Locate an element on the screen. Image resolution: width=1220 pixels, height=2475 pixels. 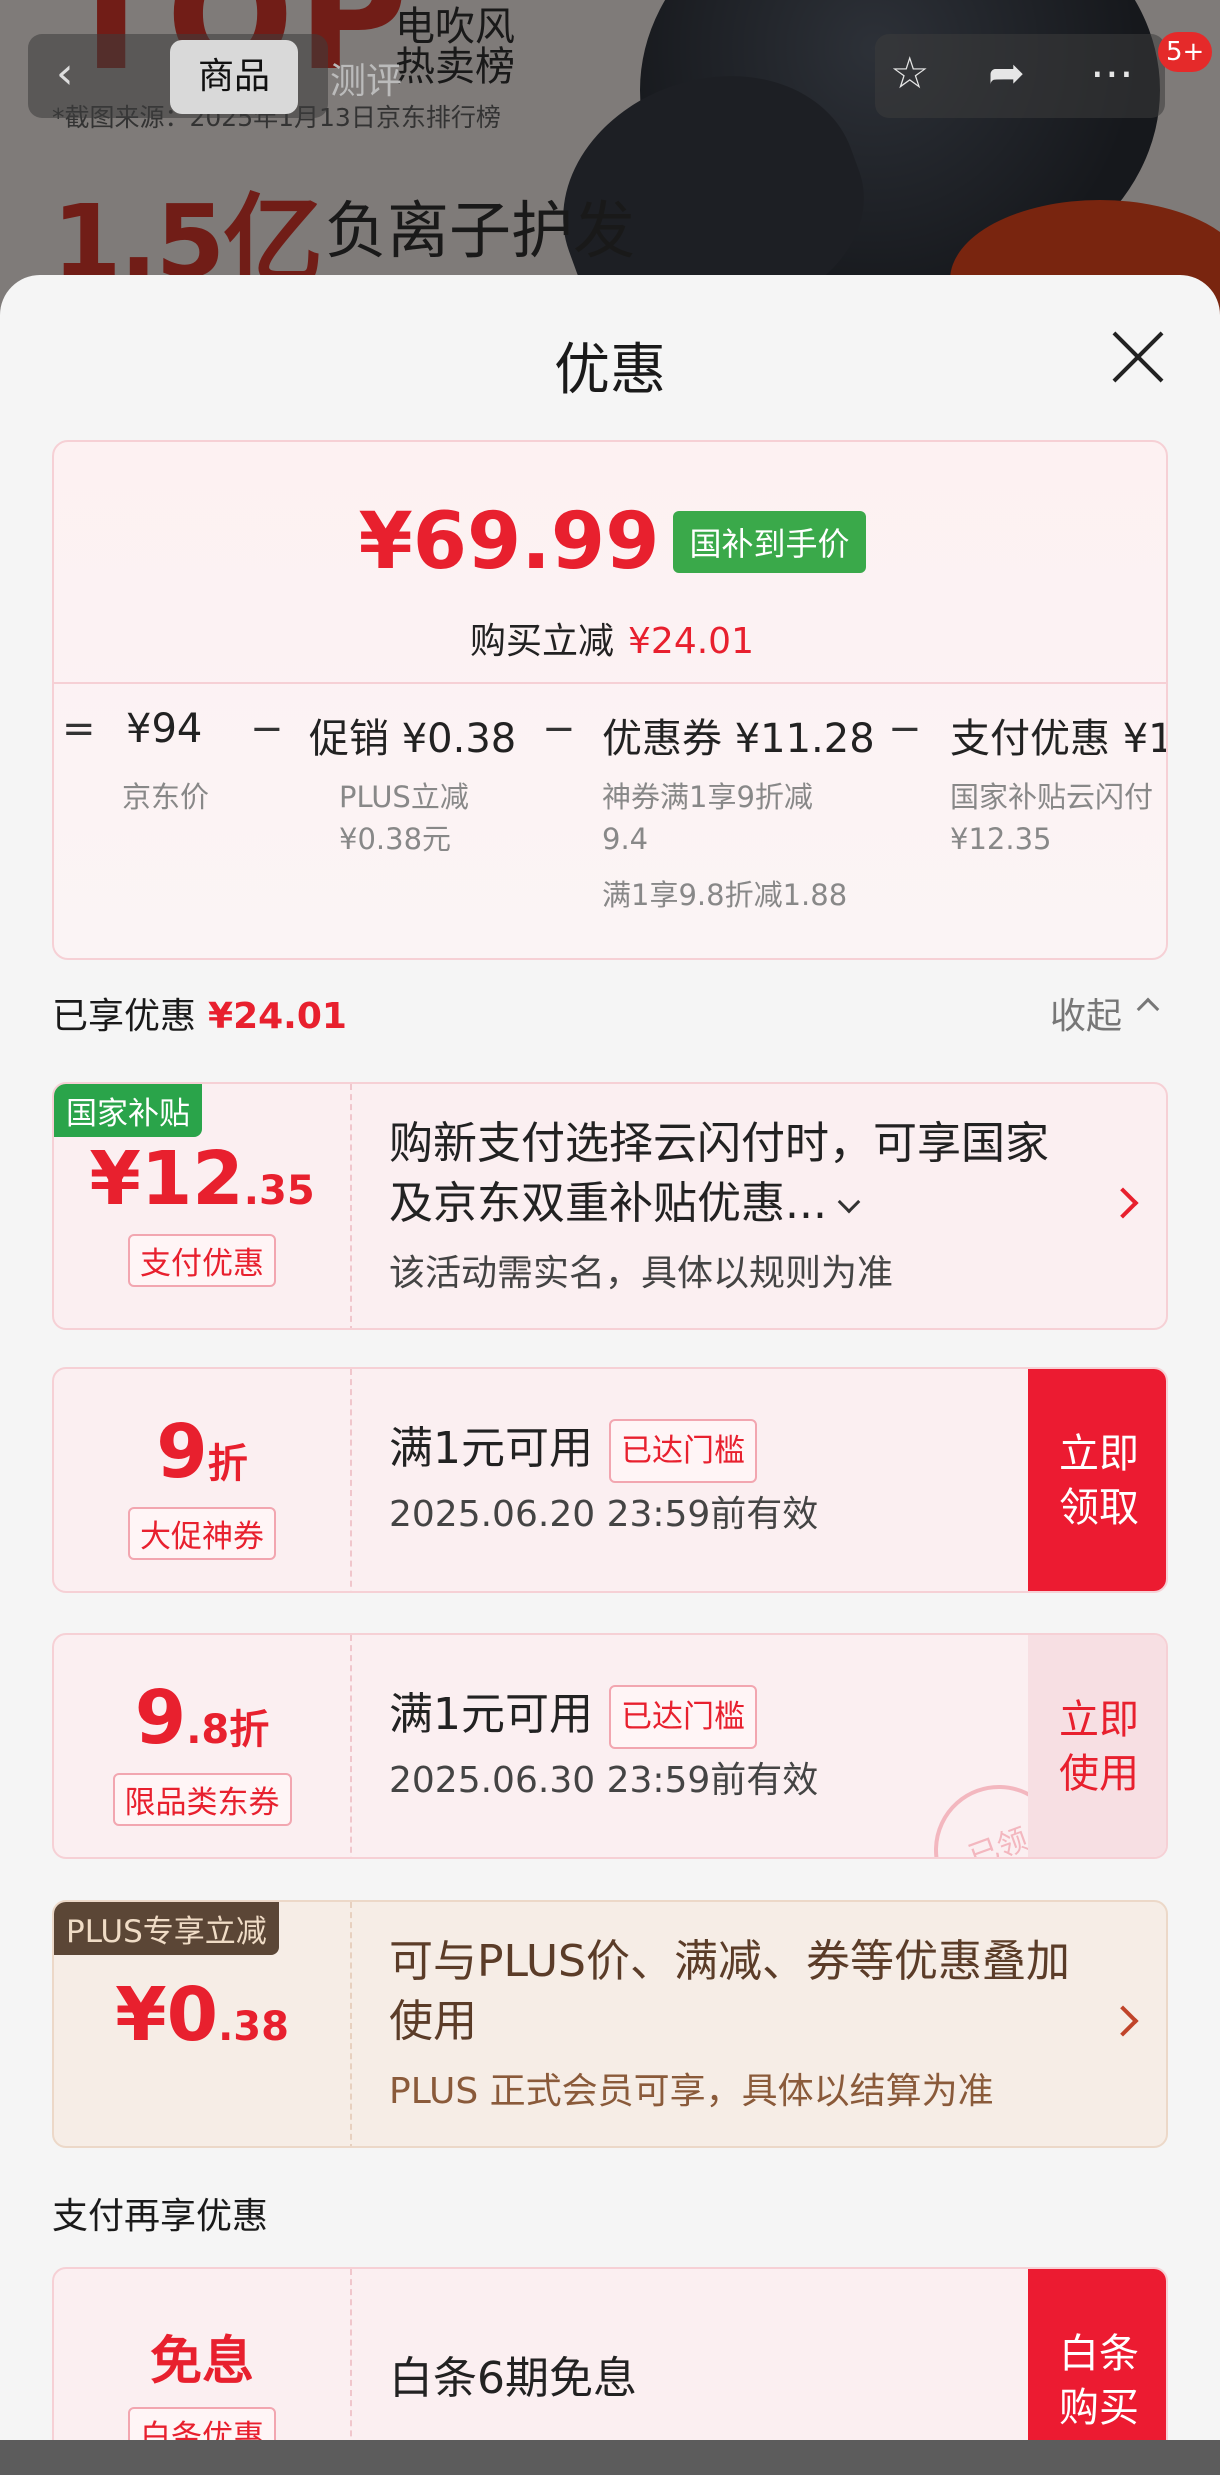
pay-more-label: 支付再享优惠 is located at coordinates (160, 2216).